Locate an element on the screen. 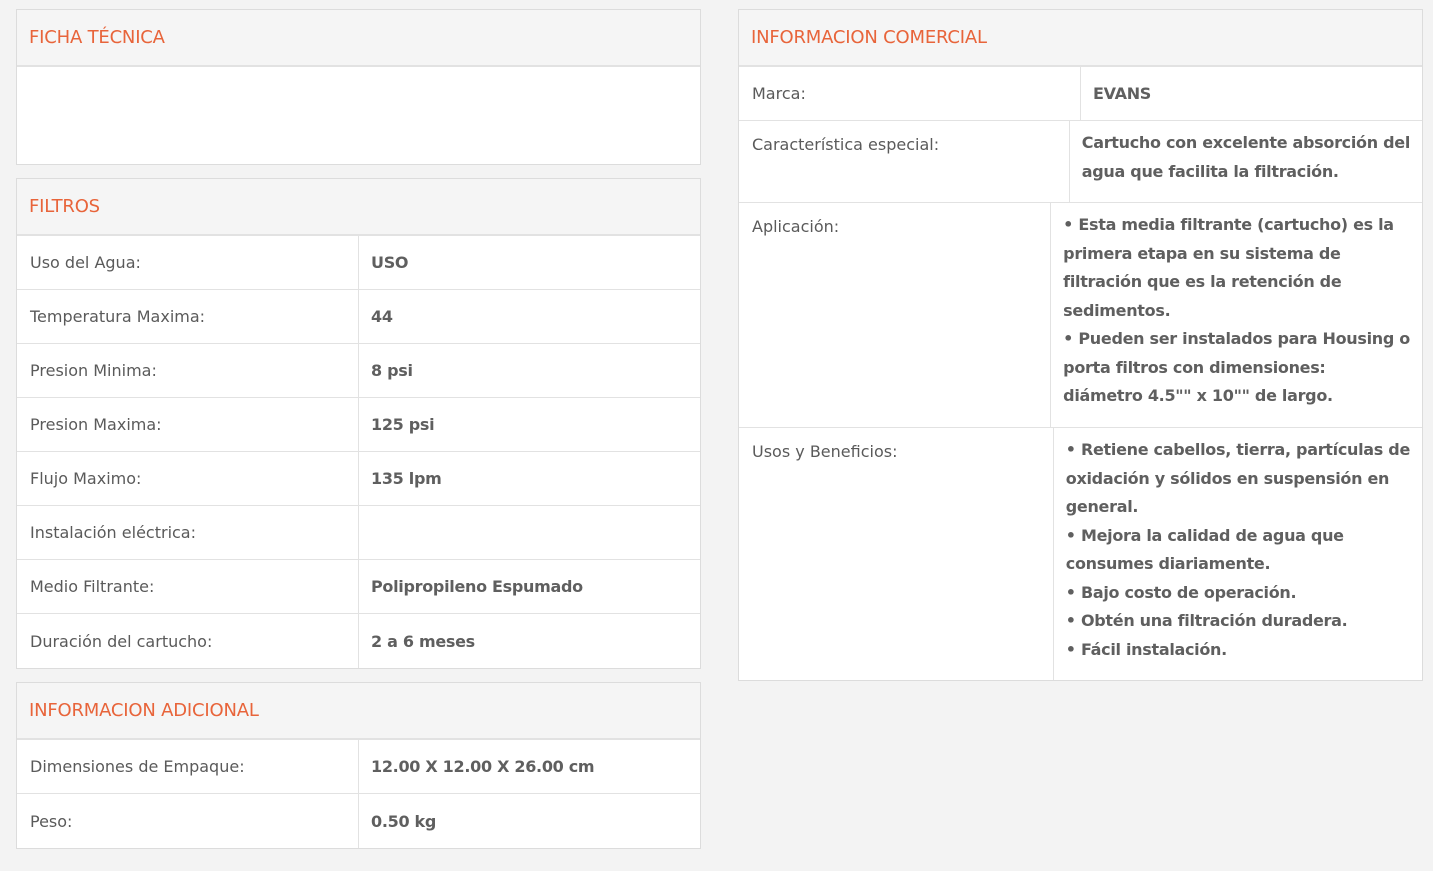  table-row: Uso del Agua: USO is located at coordinates (358, 263).